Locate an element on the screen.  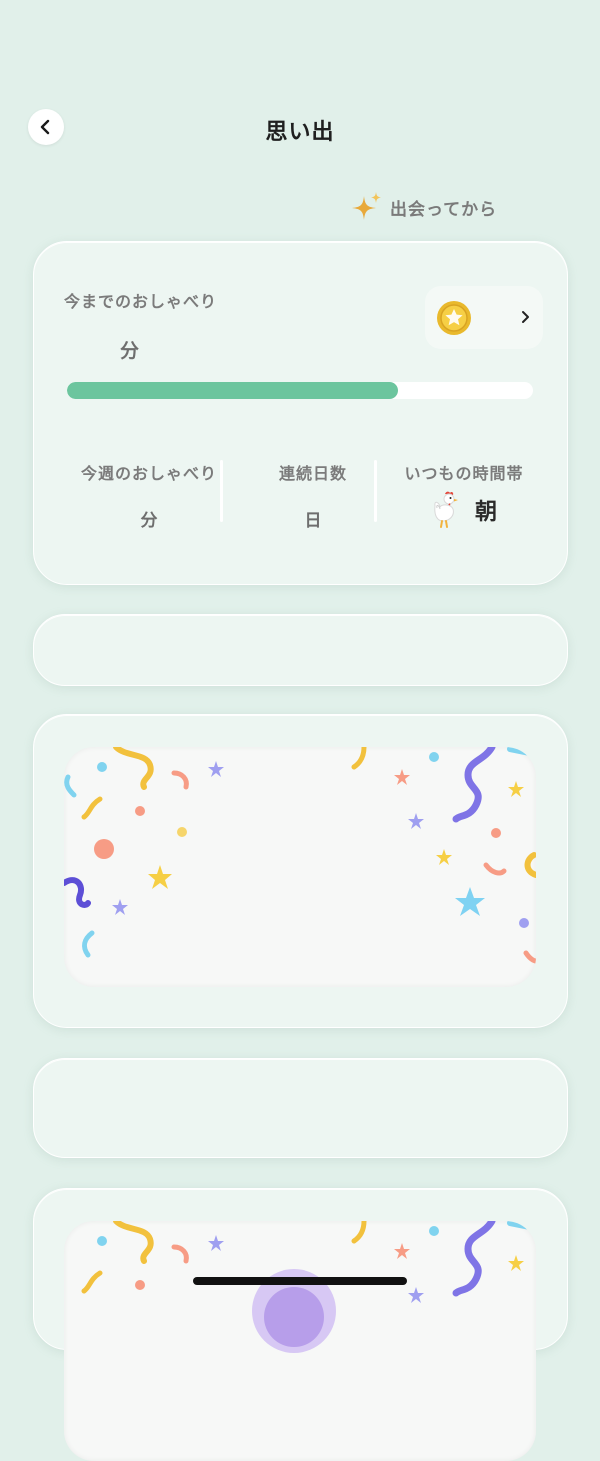
weekly-talk-stat: 今週のおしゃべり 分 is located at coordinates (149, 495).